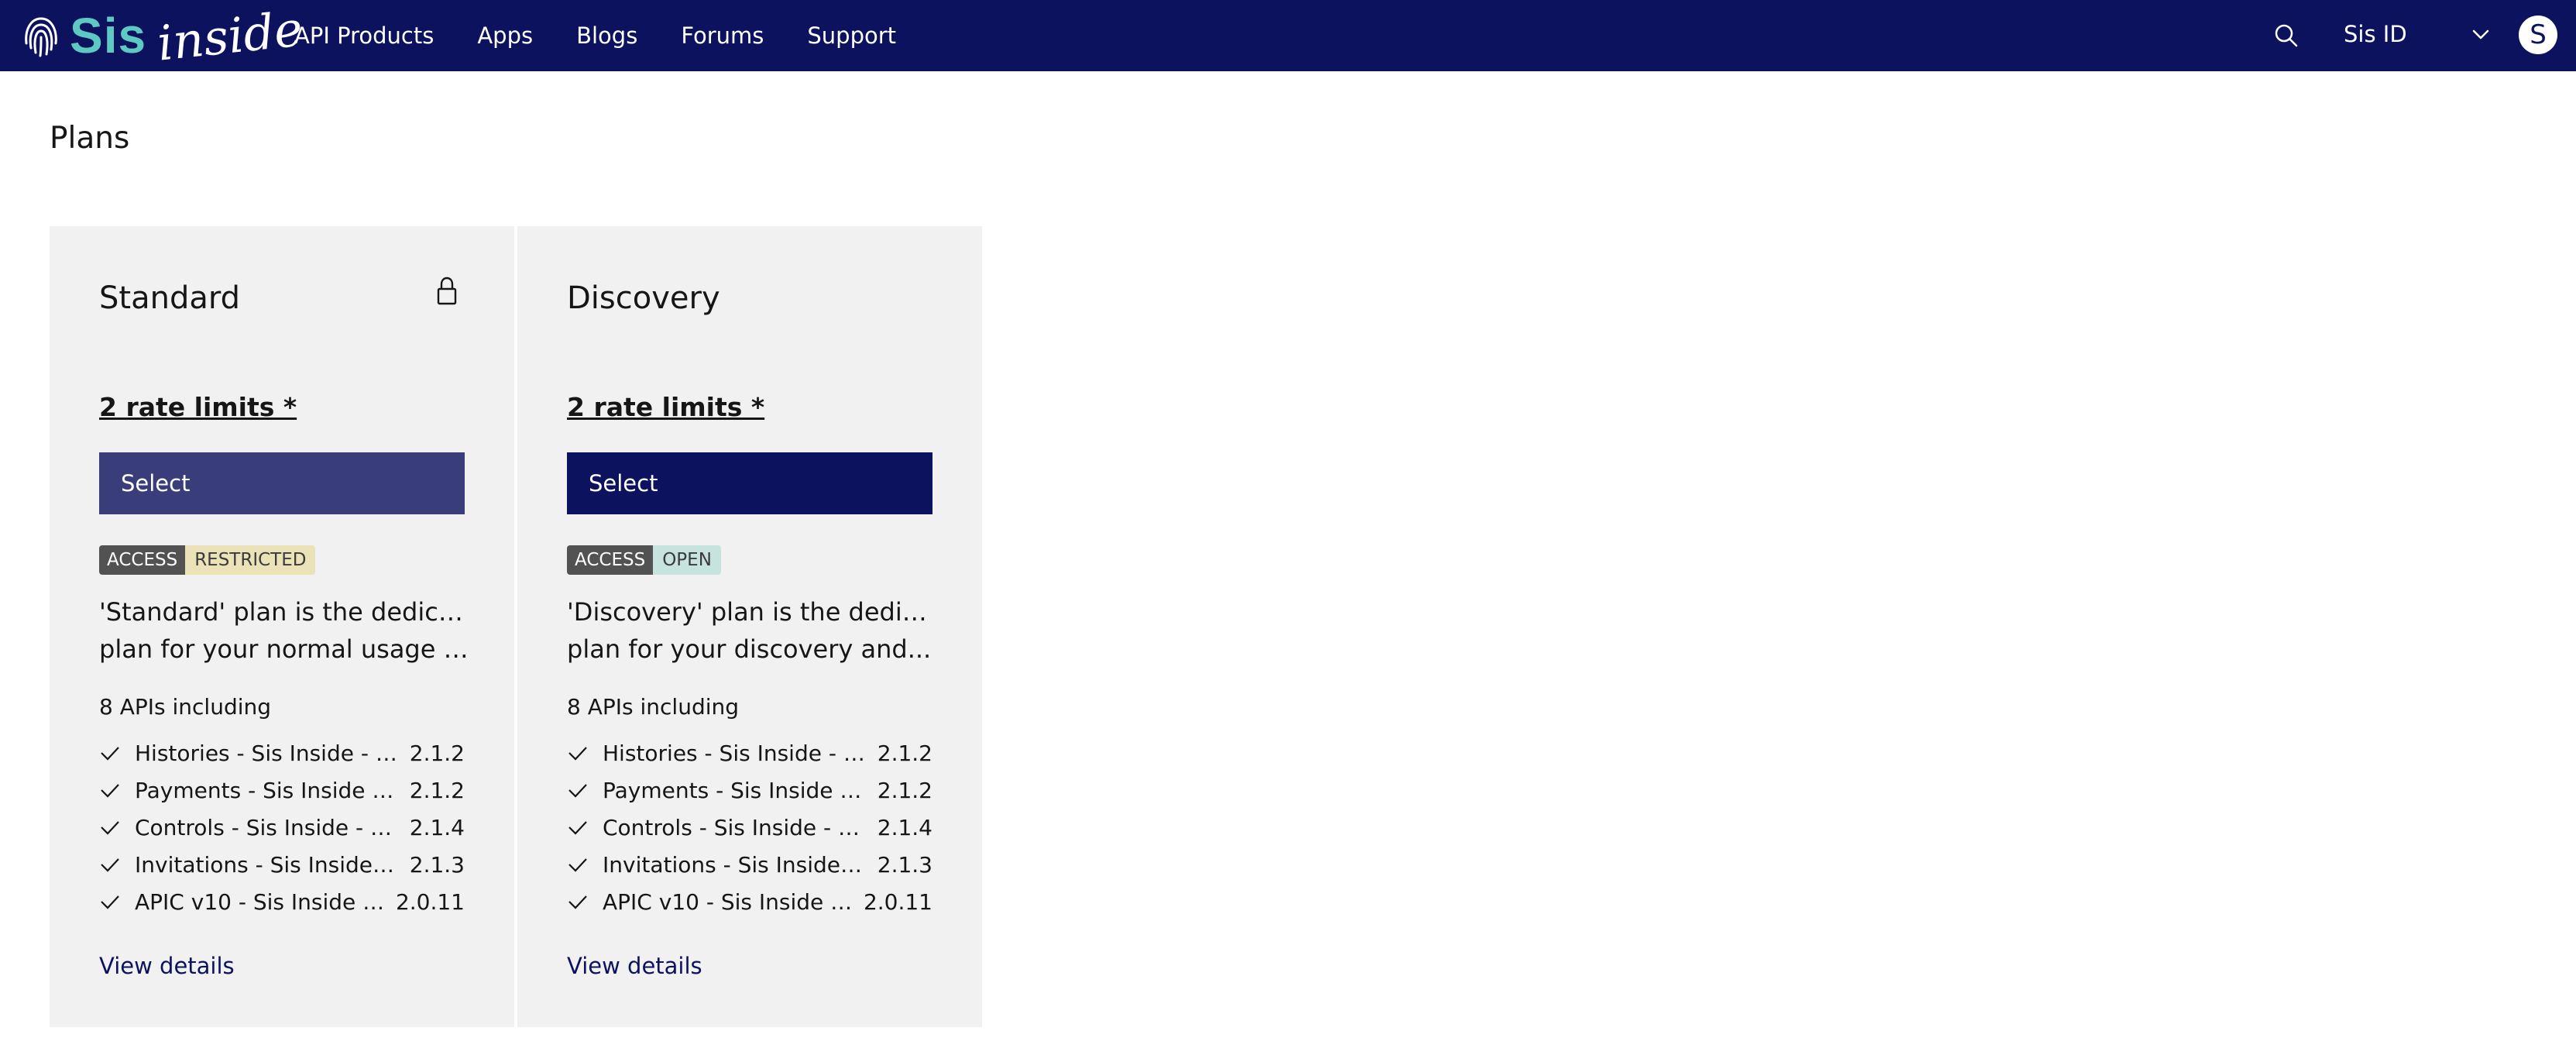  Describe the element at coordinates (851, 35) in the screenshot. I see `nav-item-support: Support` at that location.